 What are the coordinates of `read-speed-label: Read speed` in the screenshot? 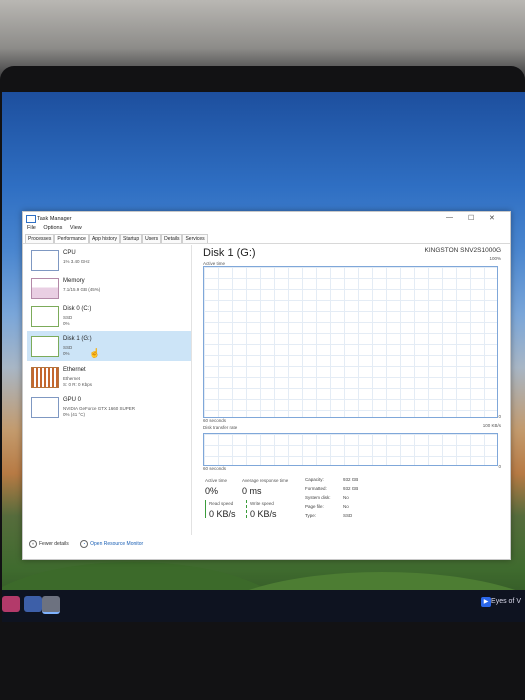 It's located at (221, 503).